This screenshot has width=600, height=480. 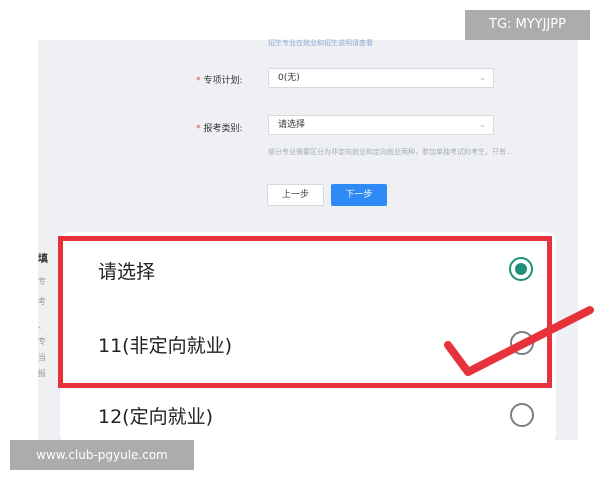 I want to click on watermark-url: www.club-pgyule.com, so click(x=102, y=455).